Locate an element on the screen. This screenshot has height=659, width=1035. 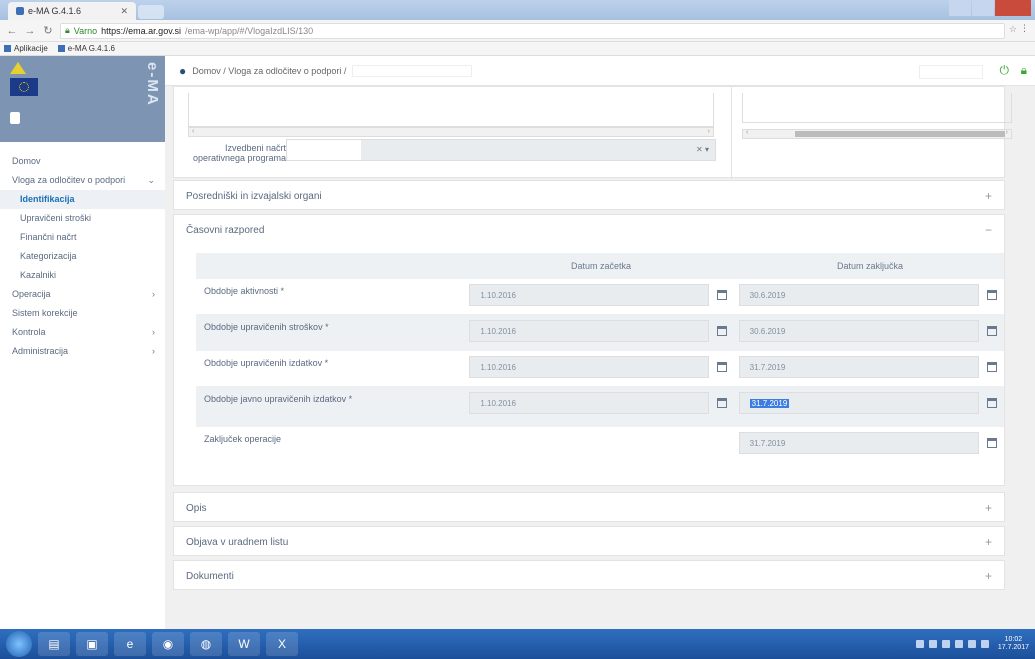
app-icon: ◍ is located at coordinates (206, 644).